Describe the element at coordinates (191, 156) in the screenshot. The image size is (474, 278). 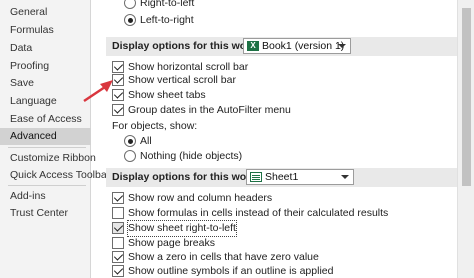
I see `objects-nothing-label: Nothing (hide objects)` at that location.